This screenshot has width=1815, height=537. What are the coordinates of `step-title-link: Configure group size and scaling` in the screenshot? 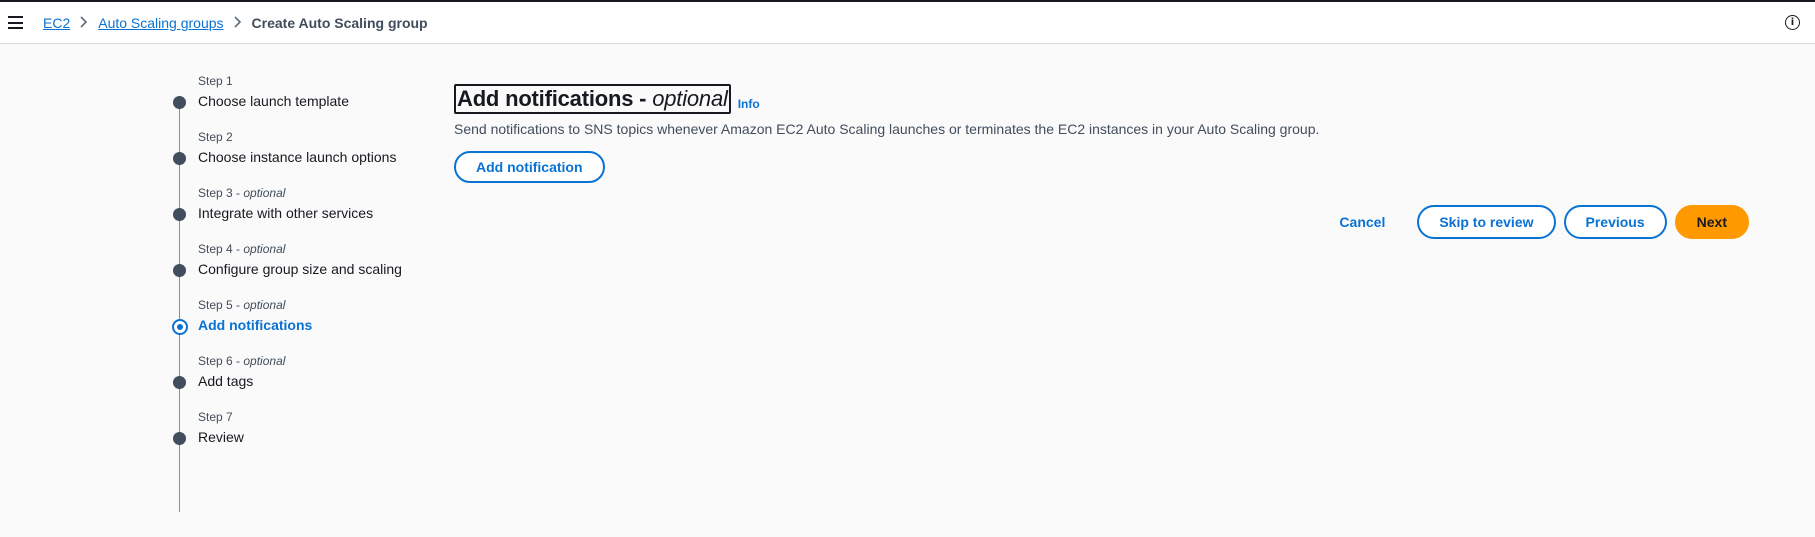 It's located at (300, 269).